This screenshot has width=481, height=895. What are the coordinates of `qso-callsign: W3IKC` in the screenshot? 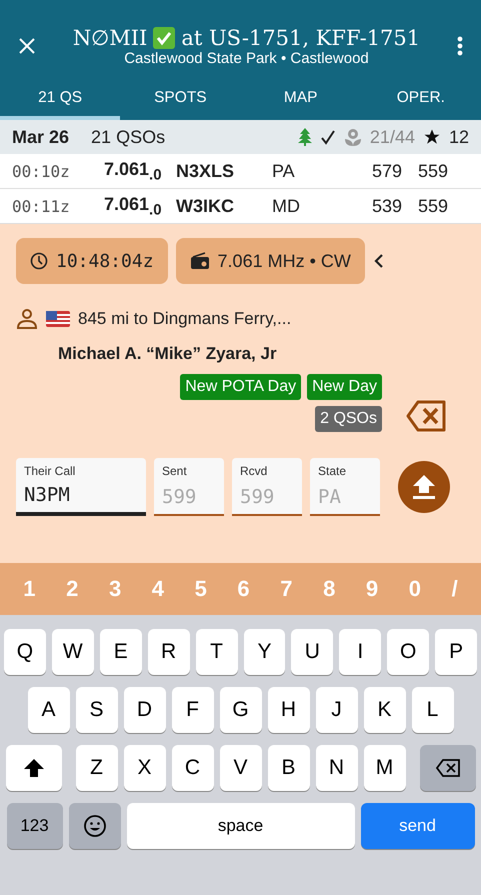 It's located at (205, 206).